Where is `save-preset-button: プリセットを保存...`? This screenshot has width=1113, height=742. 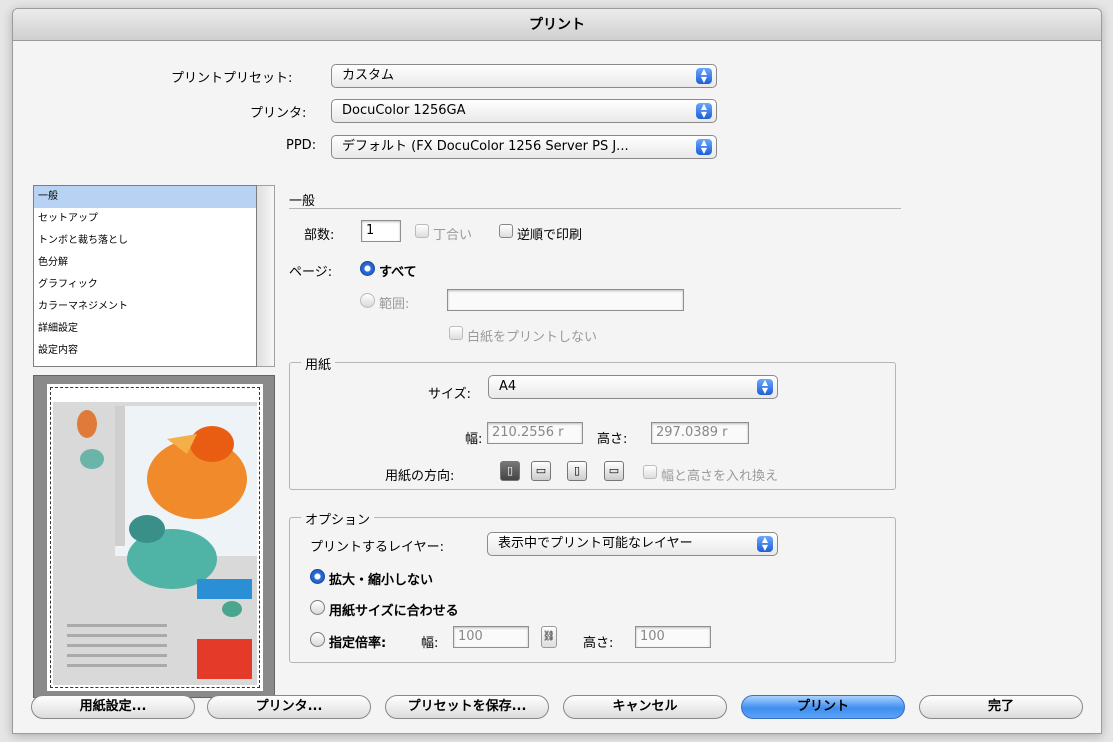 save-preset-button: プリセットを保存... is located at coordinates (467, 707).